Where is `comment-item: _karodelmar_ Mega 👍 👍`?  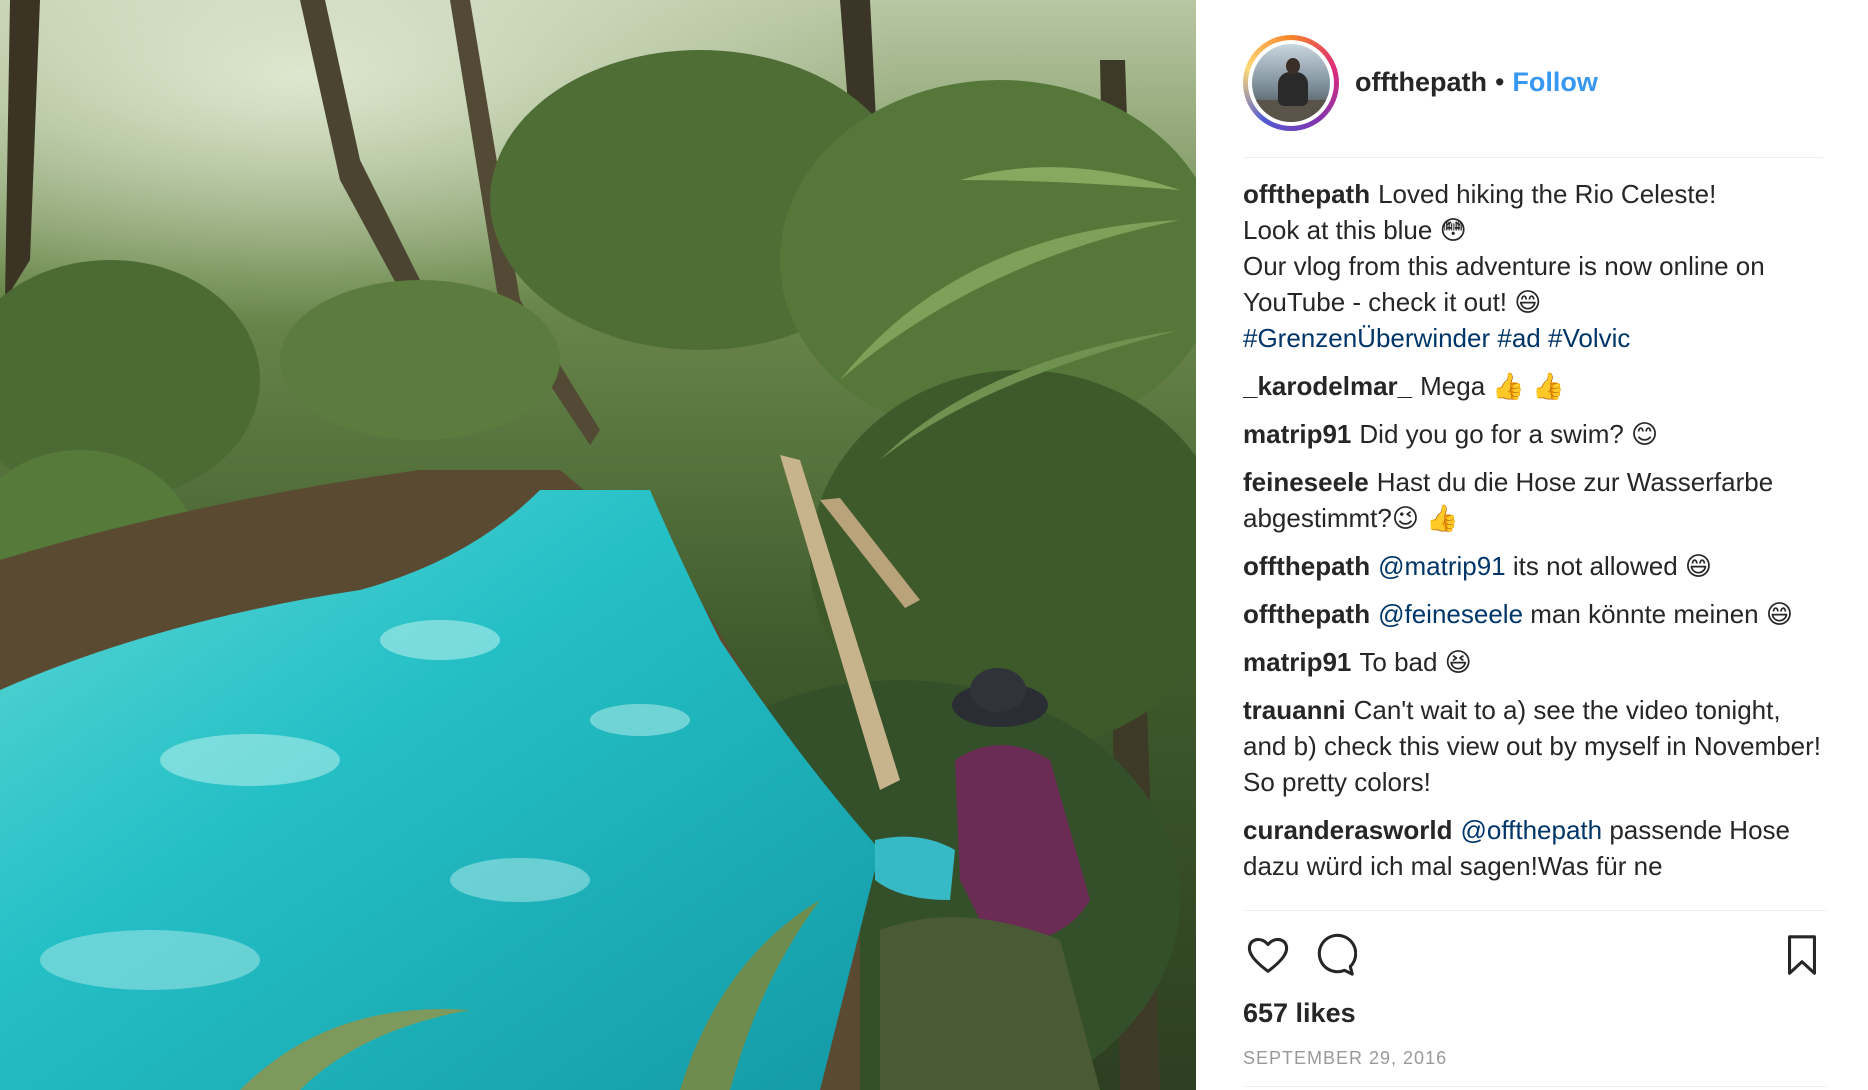 comment-item: _karodelmar_ Mega 👍 👍 is located at coordinates (1535, 386).